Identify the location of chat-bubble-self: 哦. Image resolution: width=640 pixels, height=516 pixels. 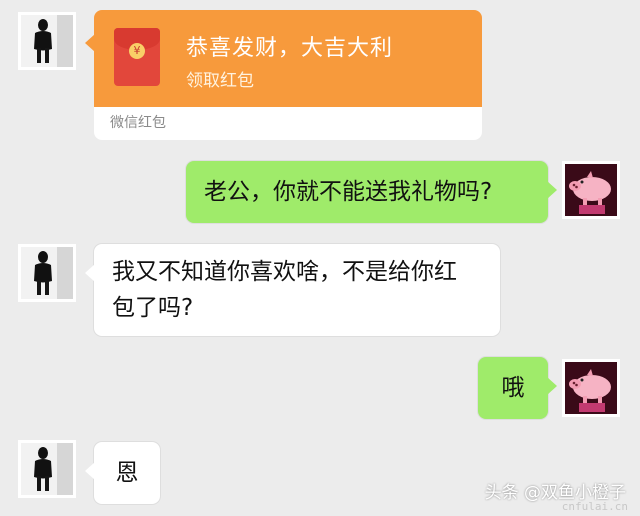
(517, 388).